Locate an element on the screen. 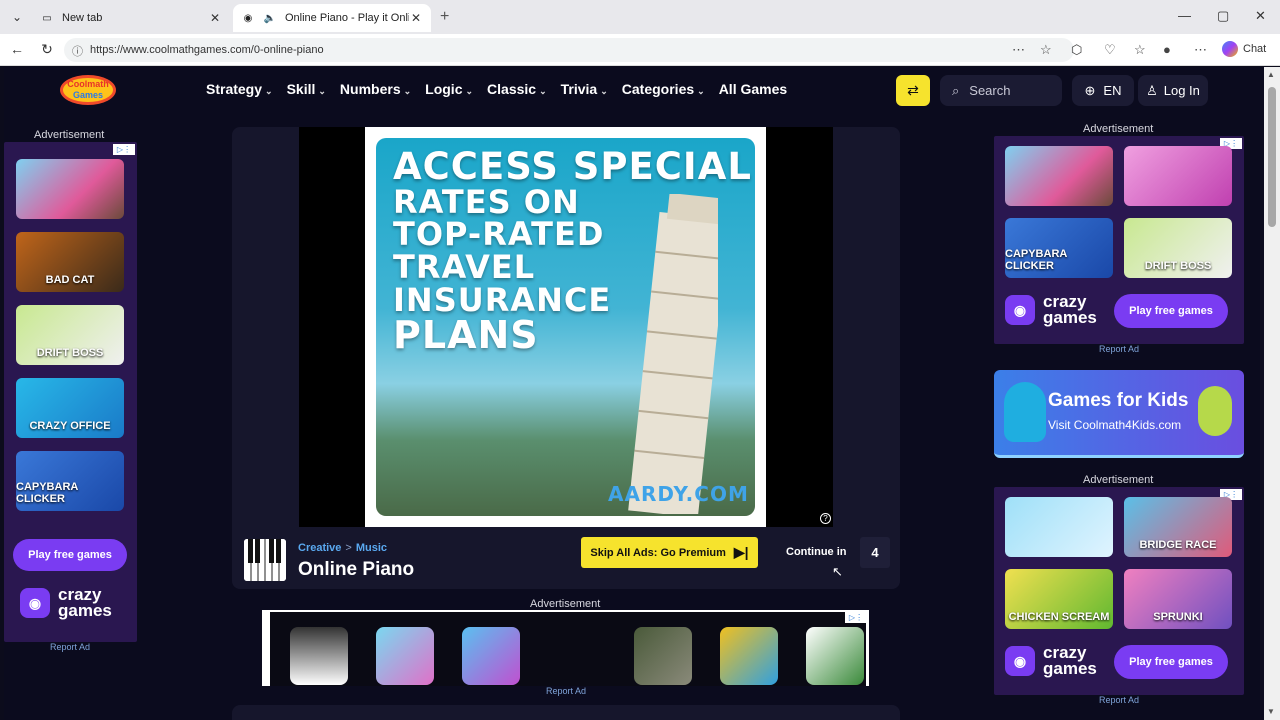  bottom-ad: ▷⋮ is located at coordinates (565, 648).